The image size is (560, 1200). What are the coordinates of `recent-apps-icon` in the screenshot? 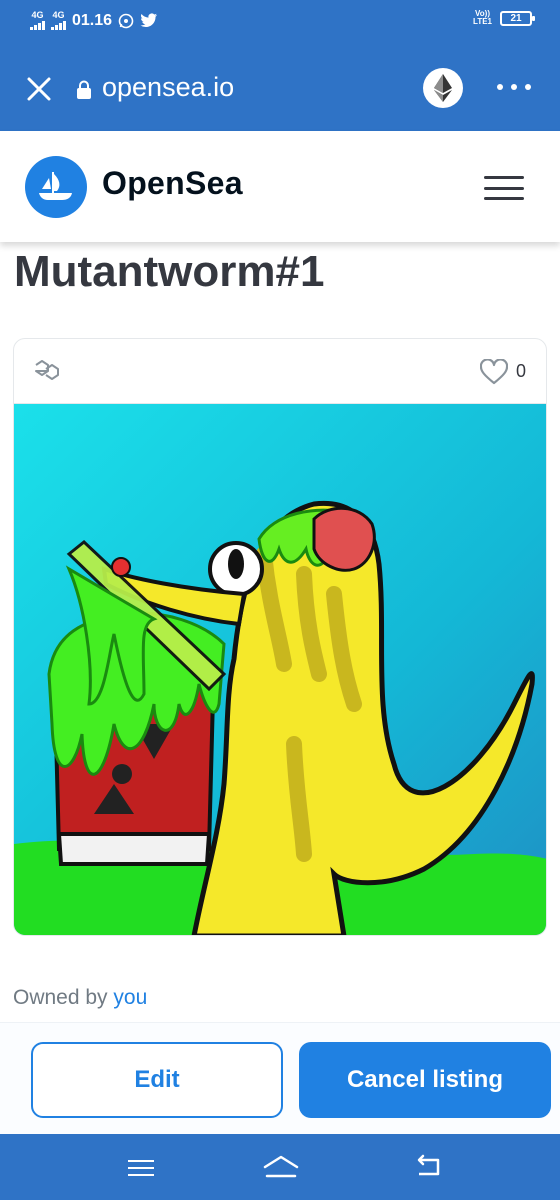 It's located at (141, 1168).